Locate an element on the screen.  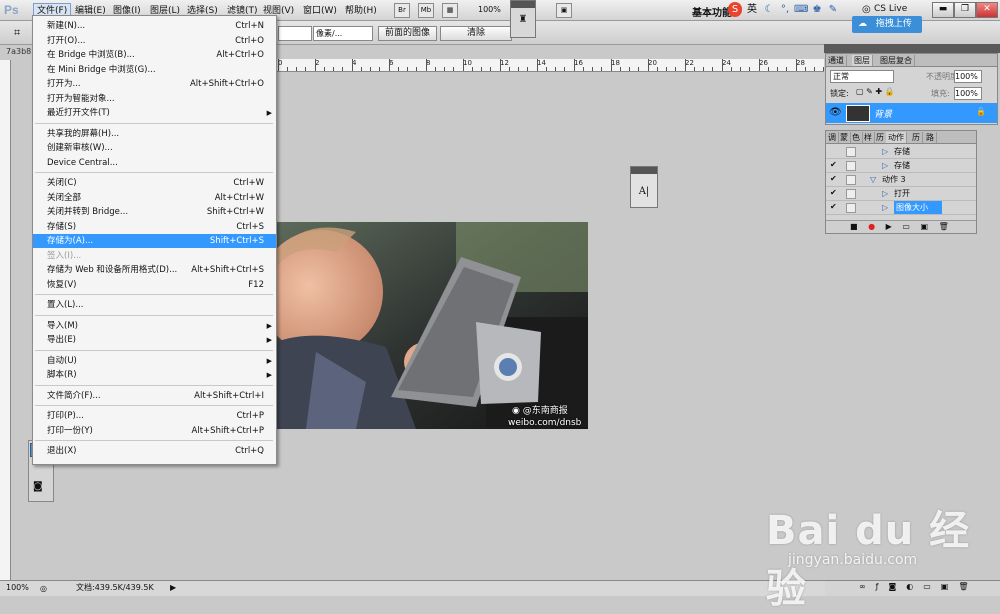
eye-icon: 👁 is located at coordinates (835, 112).